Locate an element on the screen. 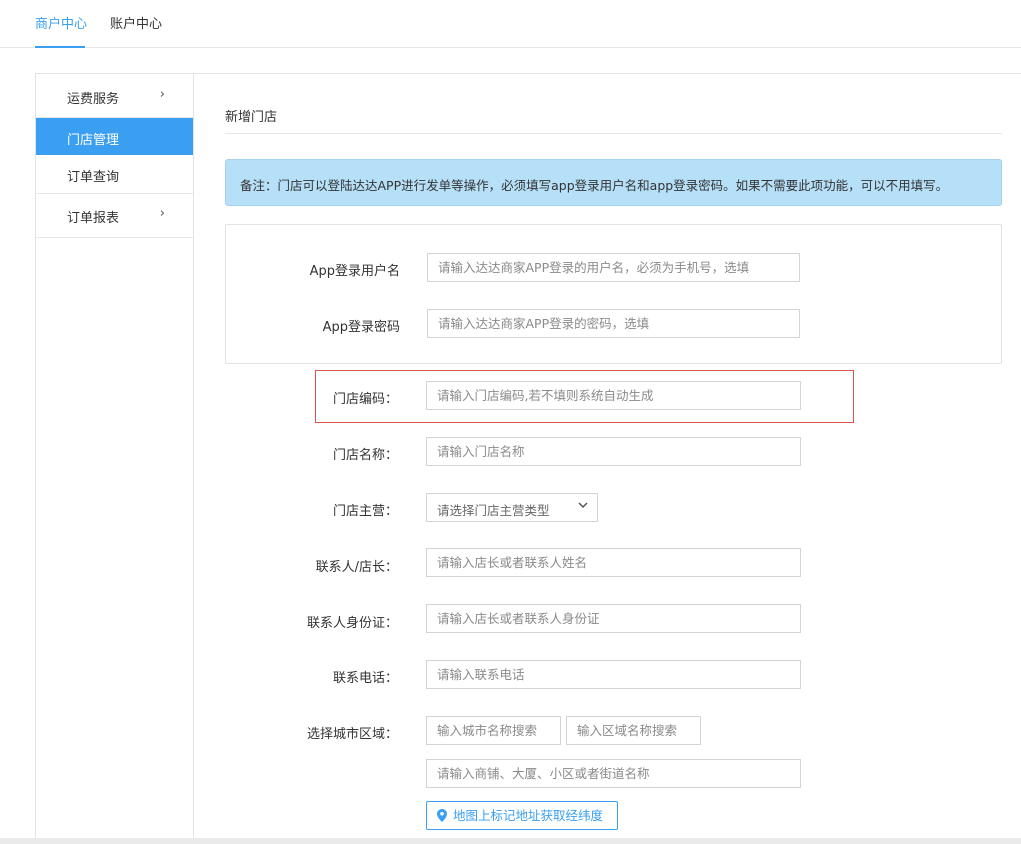 This screenshot has height=844, width=1021. contact-name-input is located at coordinates (613, 562).